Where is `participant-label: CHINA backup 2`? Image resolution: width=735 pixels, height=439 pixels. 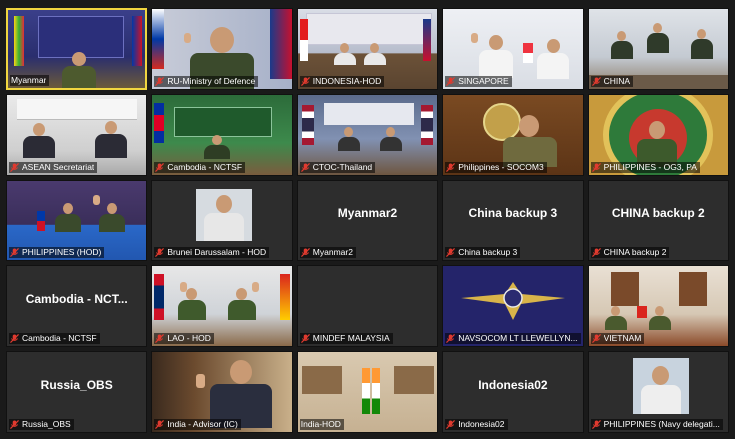 participant-label: CHINA backup 2 is located at coordinates (630, 253).